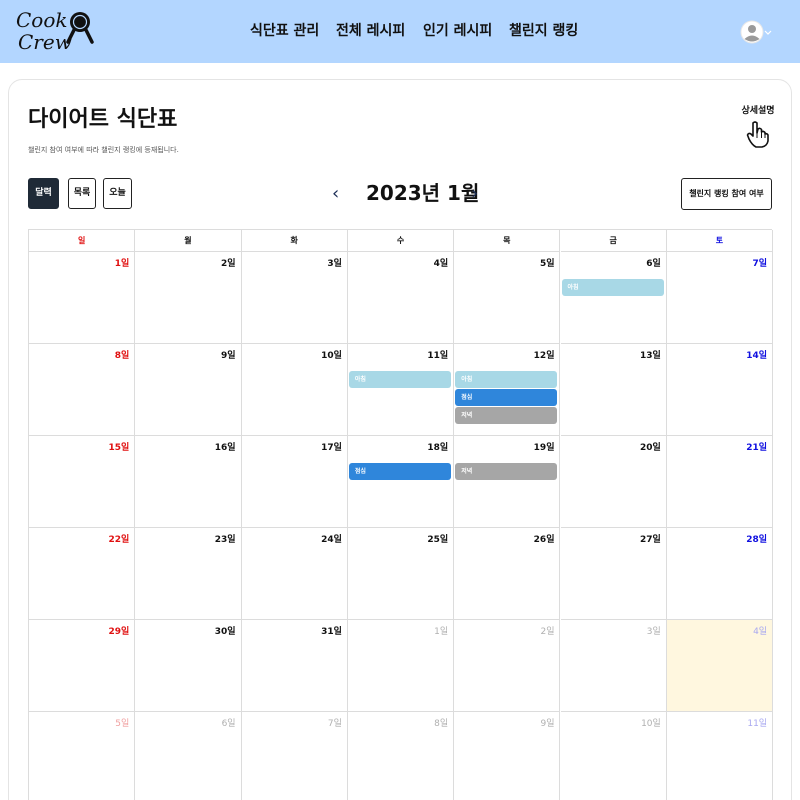 This screenshot has height=800, width=800. What do you see at coordinates (42, 20) in the screenshot?
I see `logo-text-line1: Cook` at bounding box center [42, 20].